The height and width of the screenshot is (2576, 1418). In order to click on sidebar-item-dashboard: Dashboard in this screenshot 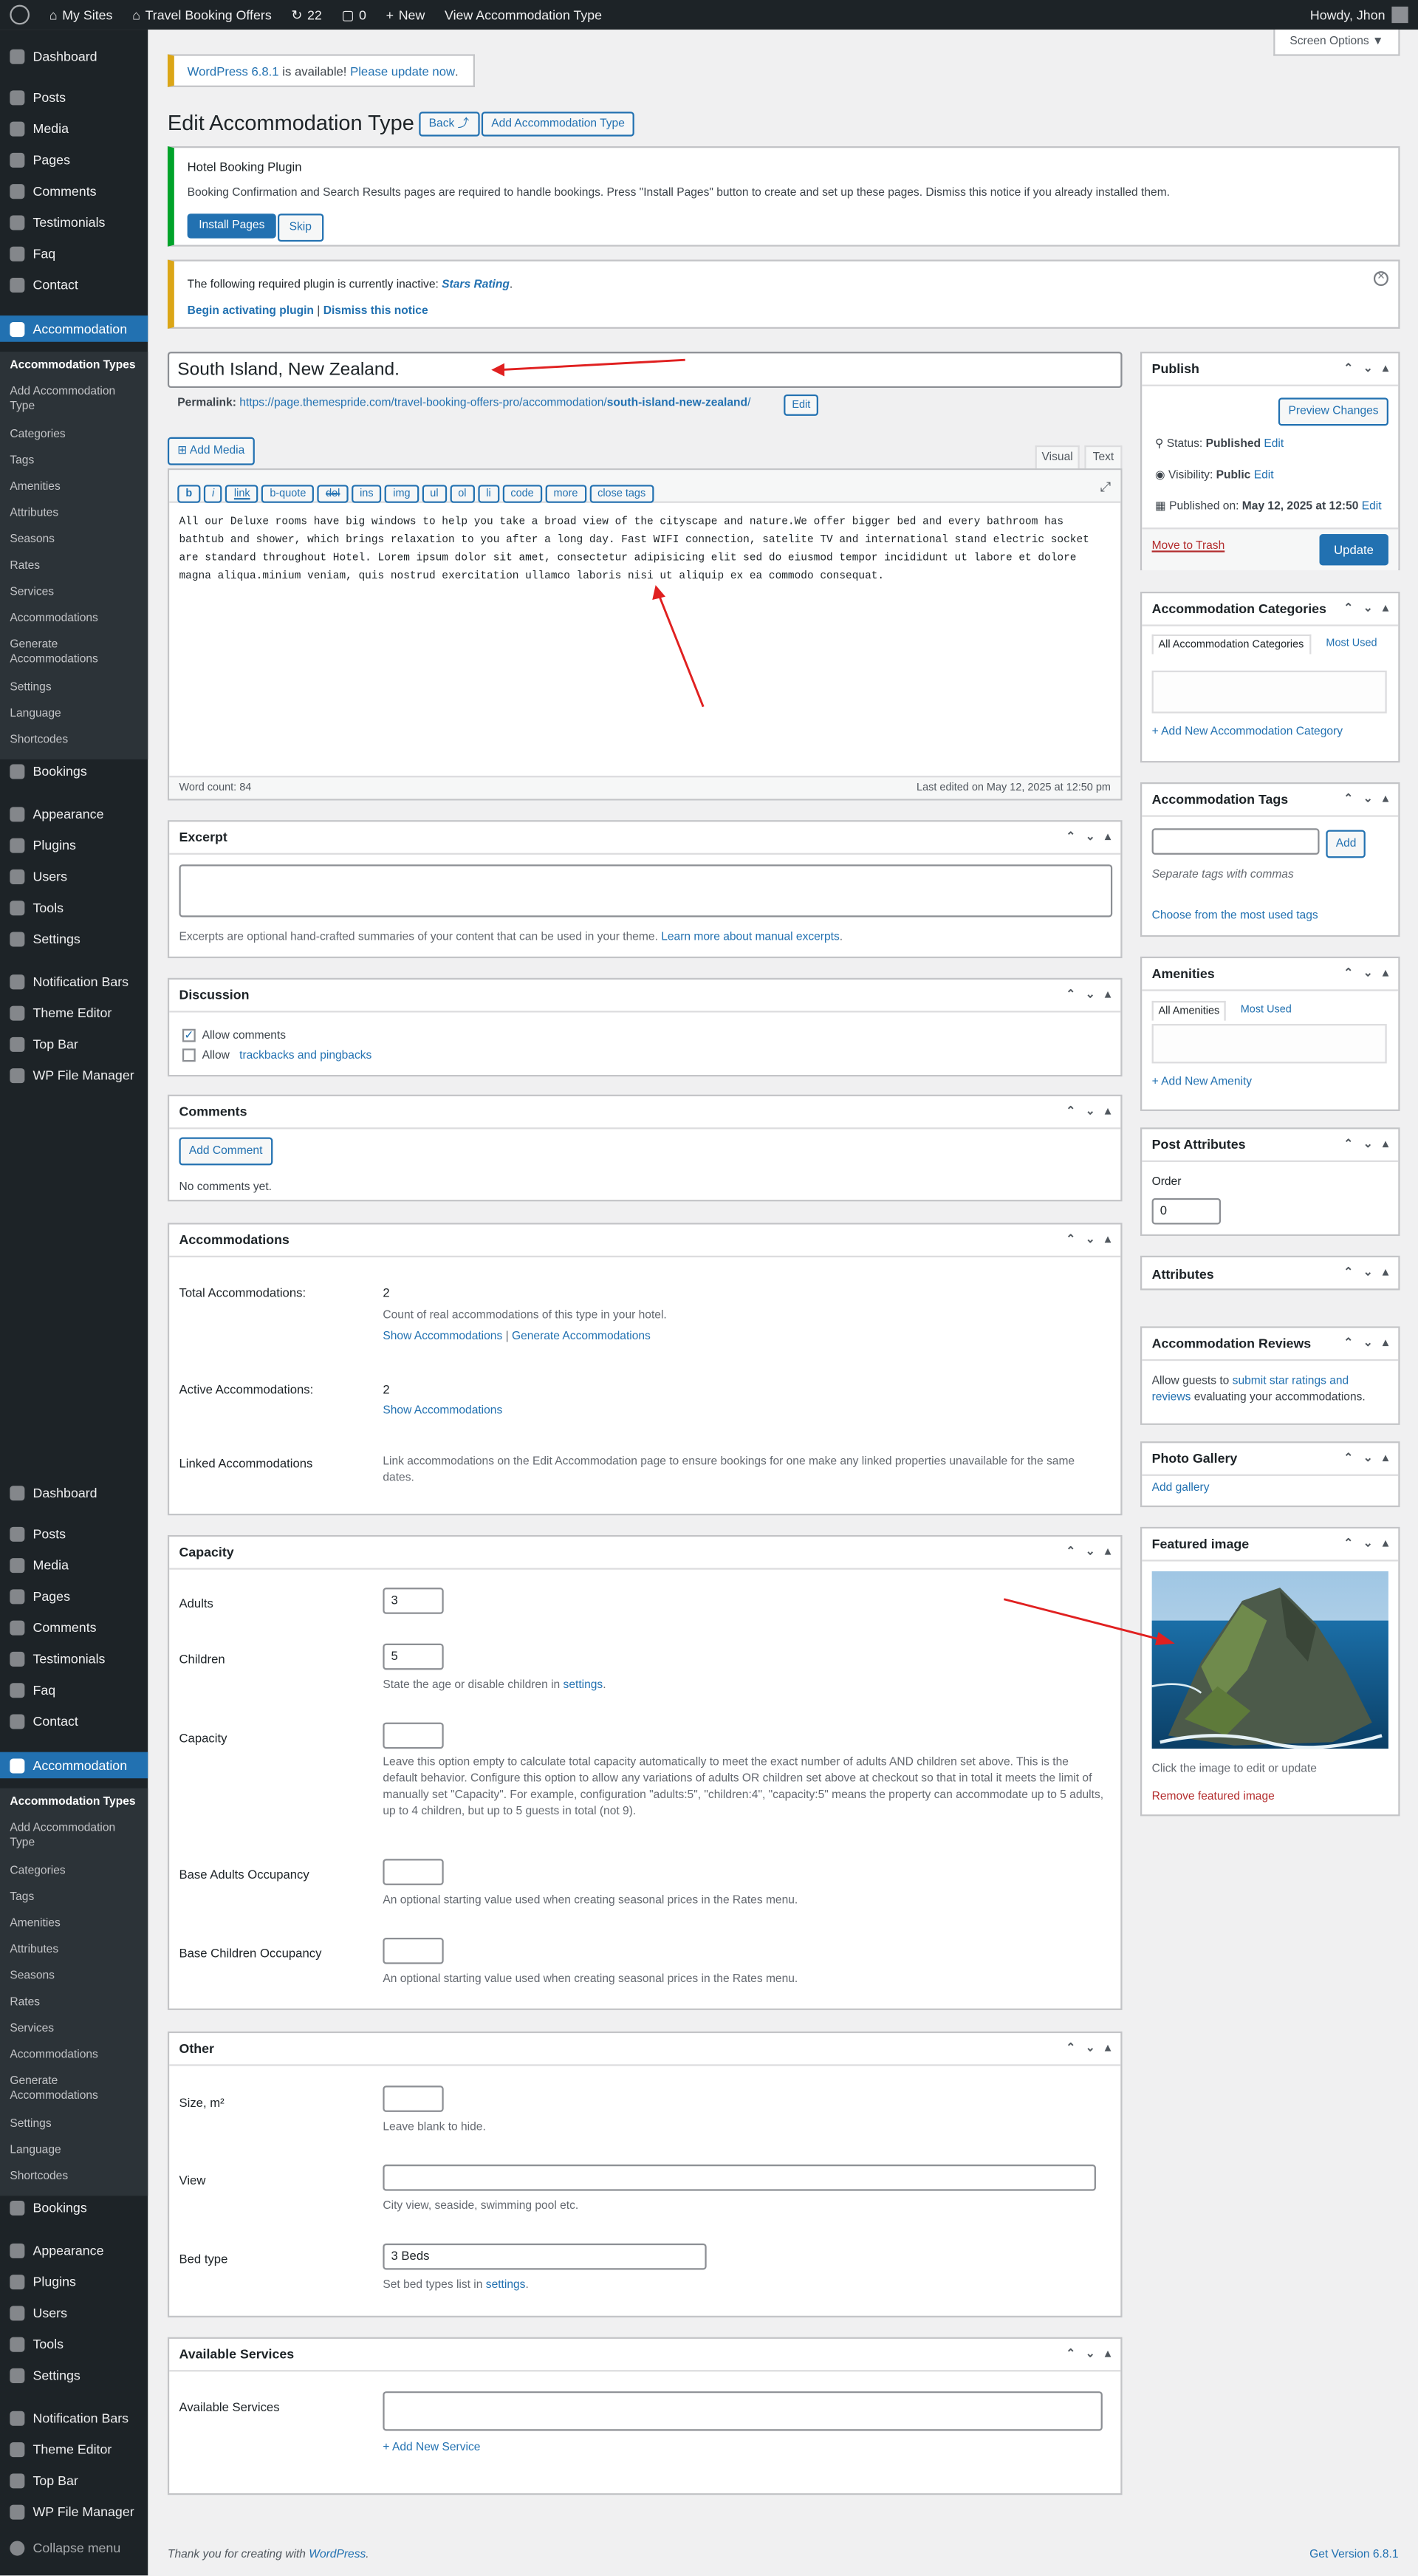, I will do `click(74, 56)`.